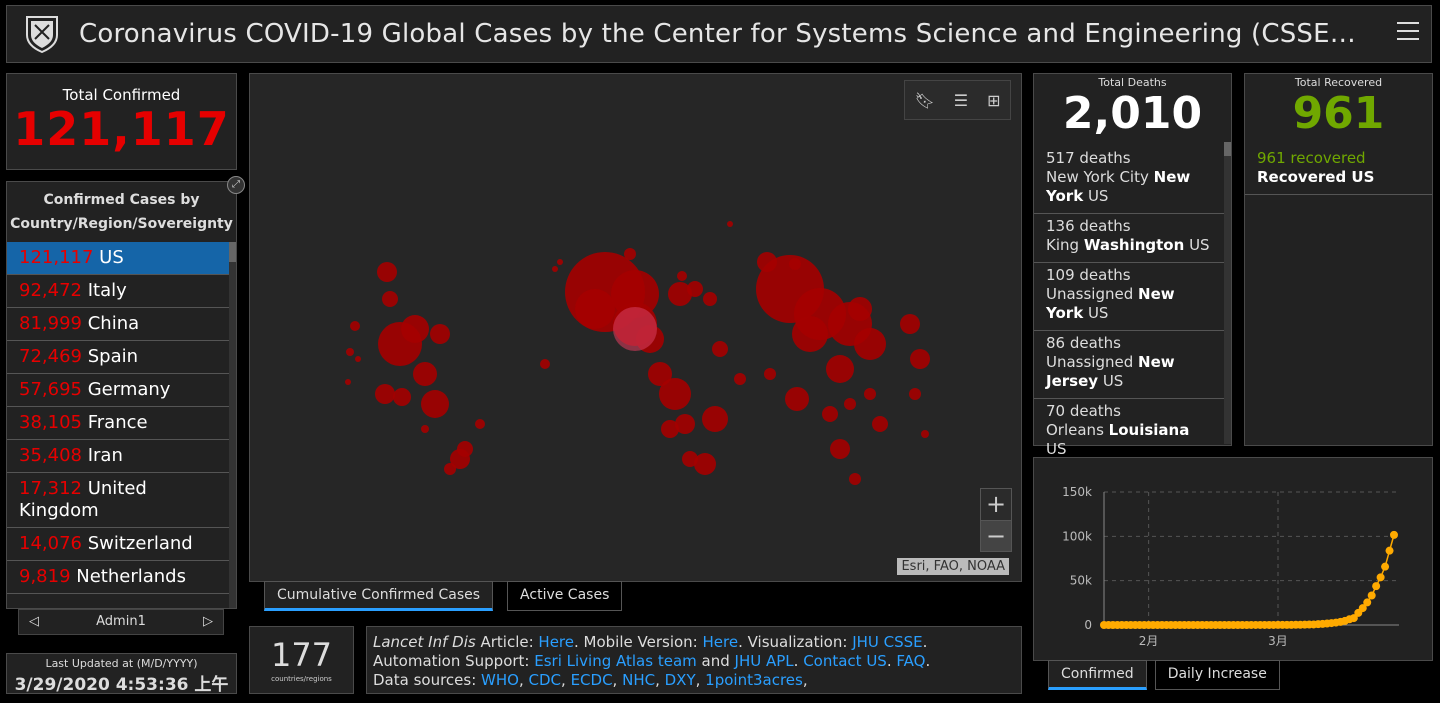 The width and height of the screenshot is (1440, 703). Describe the element at coordinates (118, 390) in the screenshot. I see `country-row: 57,695 Germany` at that location.